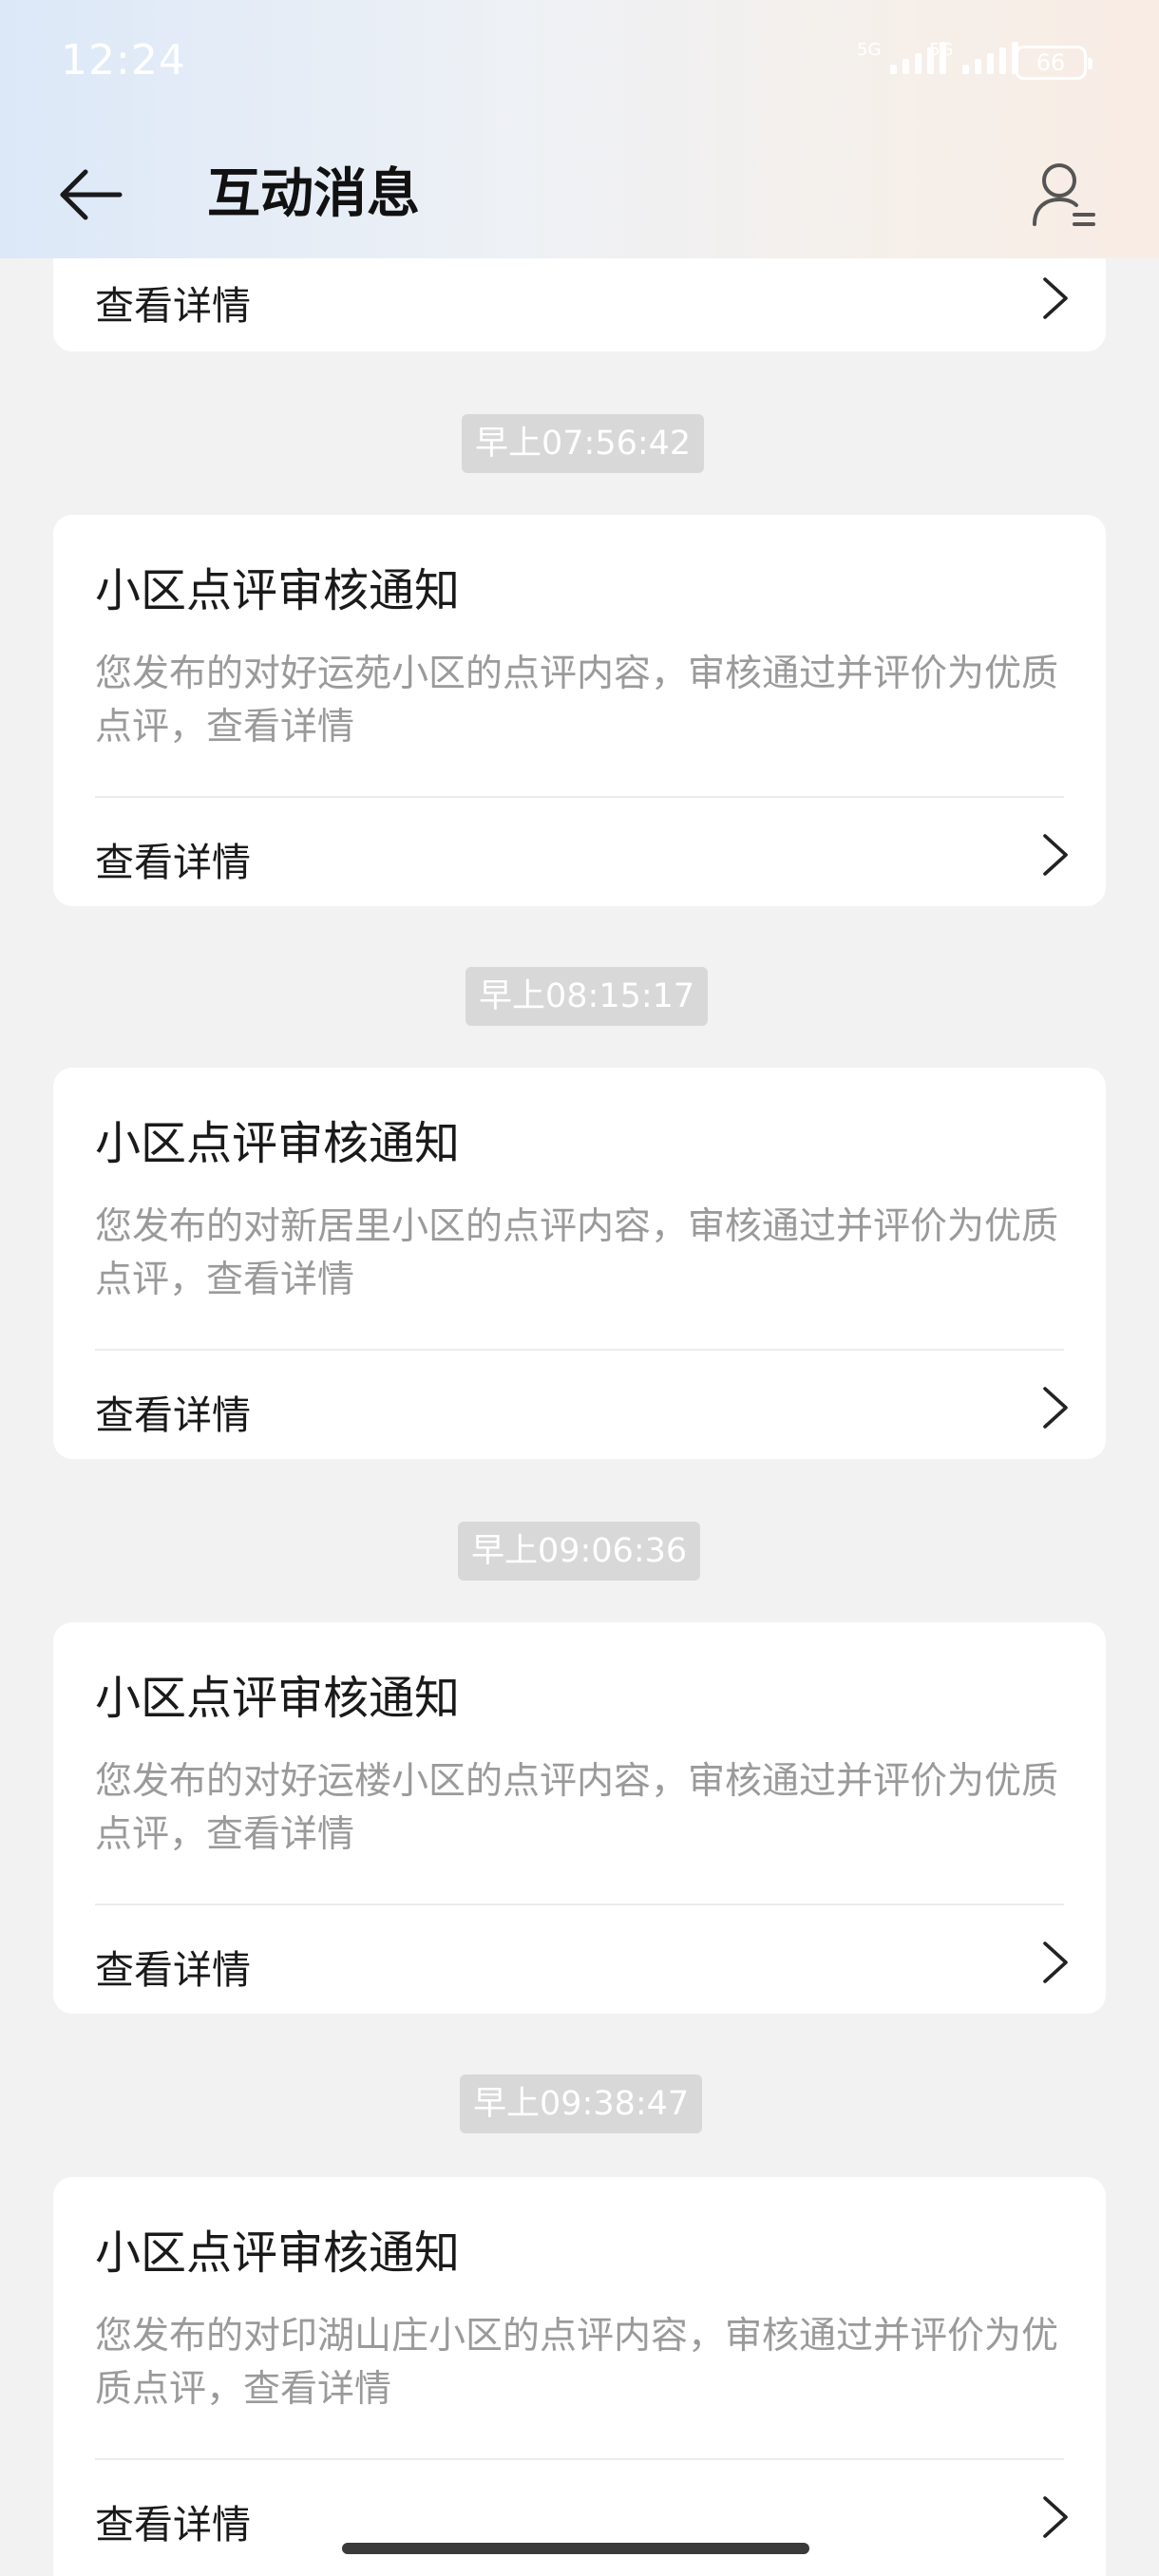 The width and height of the screenshot is (1159, 2576). Describe the element at coordinates (1051, 62) in the screenshot. I see `battery-level: 66` at that location.